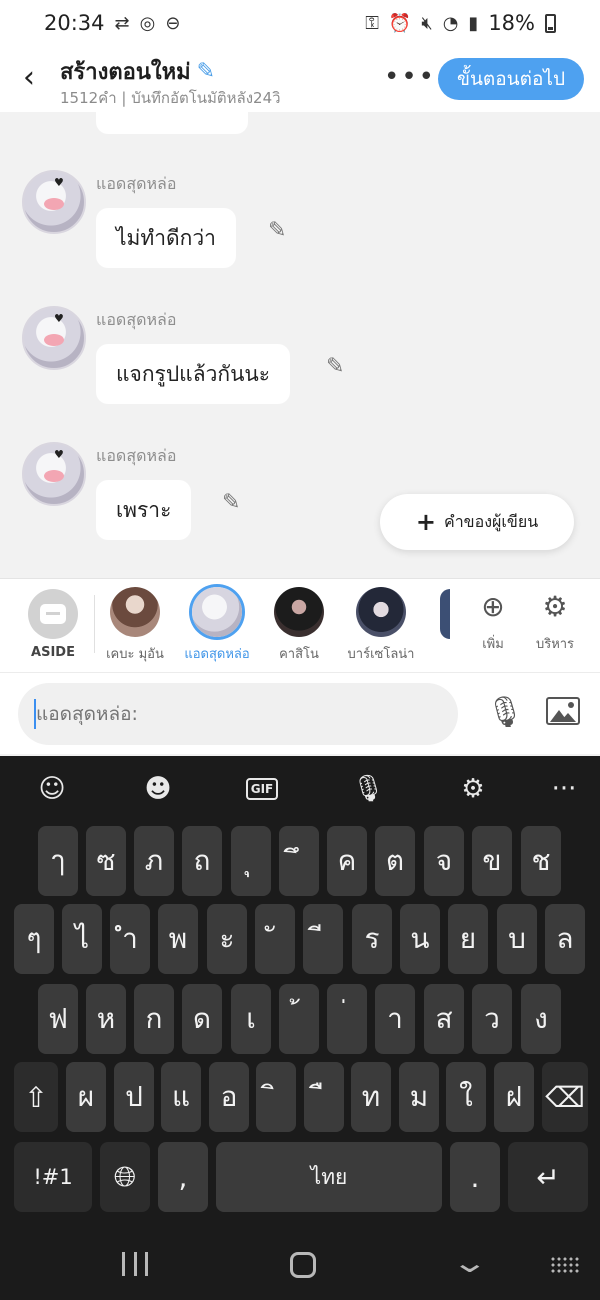 This screenshot has width=600, height=1300. I want to click on key: ิ, so click(276, 1097).